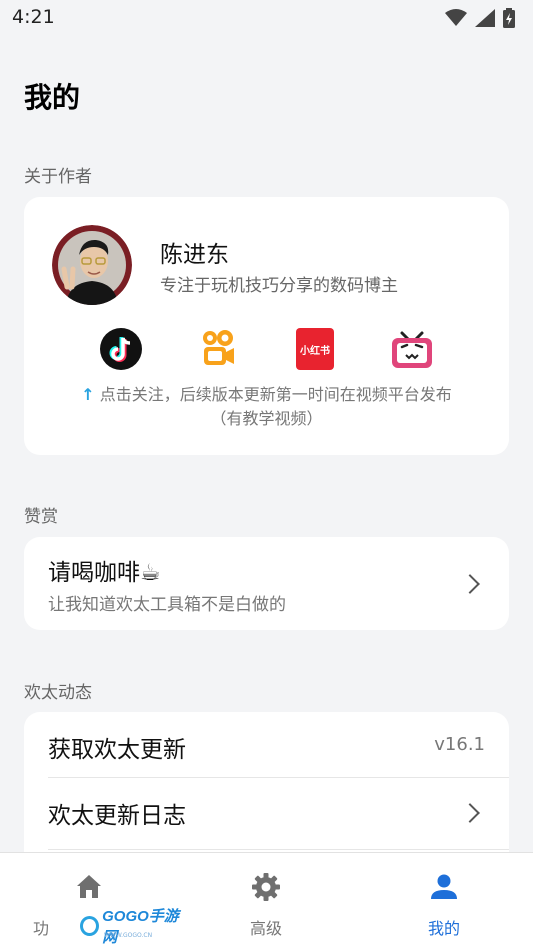 The height and width of the screenshot is (949, 533). What do you see at coordinates (104, 573) in the screenshot?
I see `coffee-title: 请喝咖啡☕` at bounding box center [104, 573].